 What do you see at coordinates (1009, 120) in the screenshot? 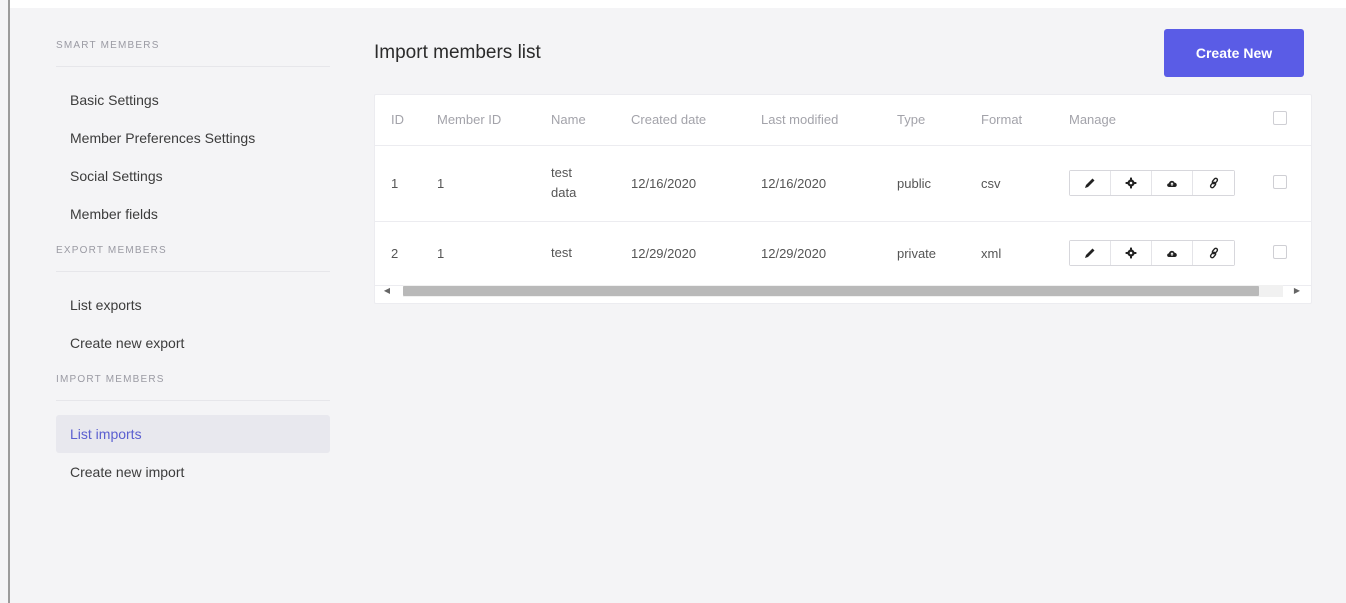
I see `col-header-format: Format` at bounding box center [1009, 120].